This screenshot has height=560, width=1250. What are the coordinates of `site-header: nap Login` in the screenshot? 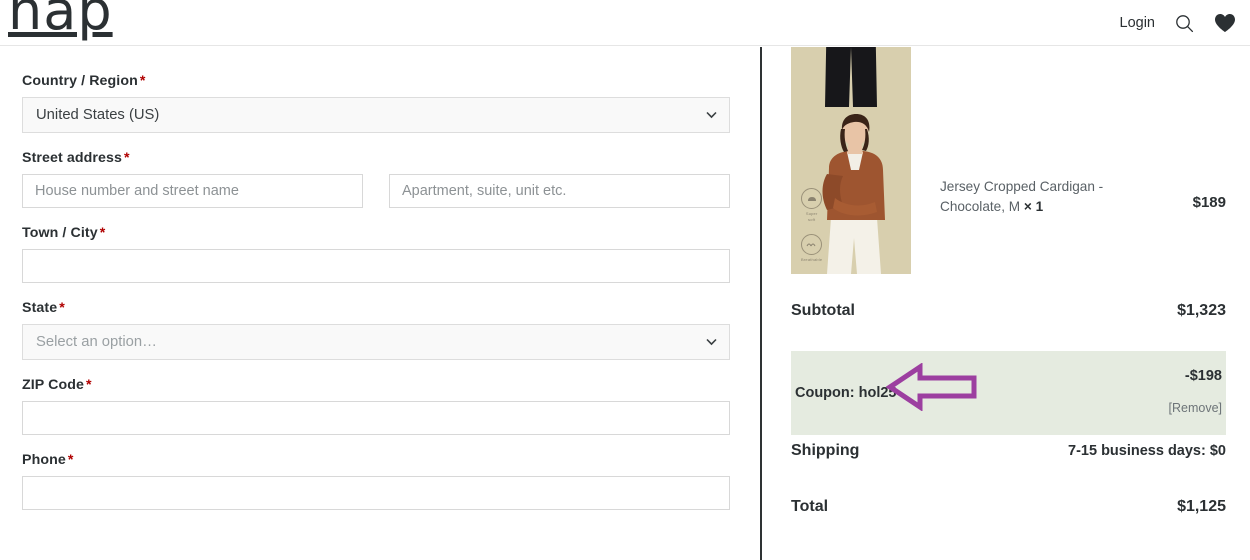 It's located at (625, 23).